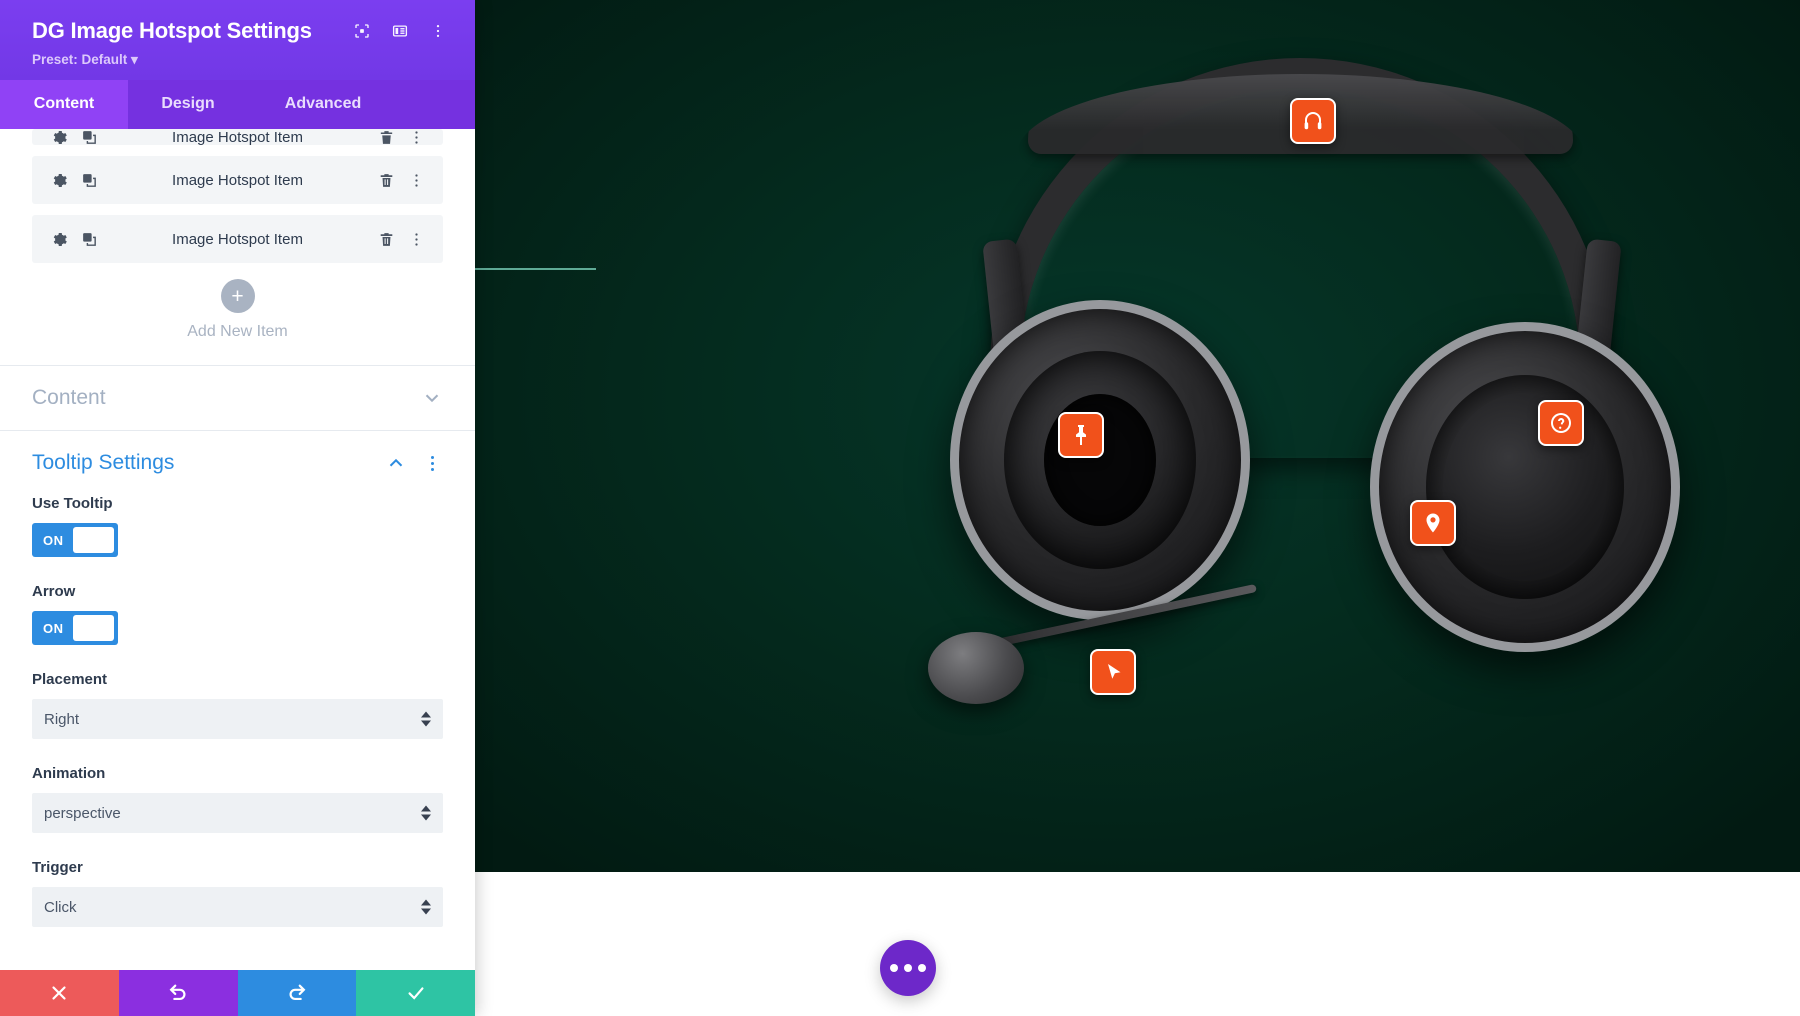 The height and width of the screenshot is (1016, 1800). I want to click on undo-button, so click(178, 993).